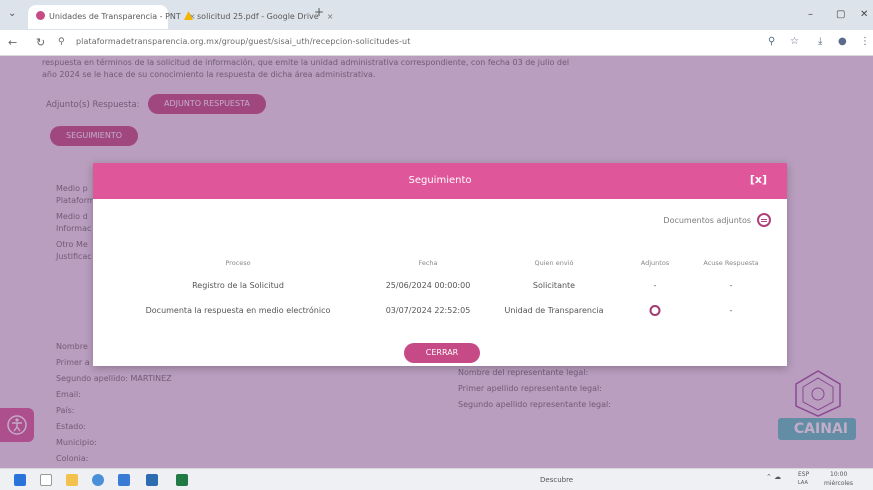 Image resolution: width=873 pixels, height=490 pixels. Describe the element at coordinates (258, 16) in the screenshot. I see `tab-title: solicitud 25.pdf - Google Drive` at that location.